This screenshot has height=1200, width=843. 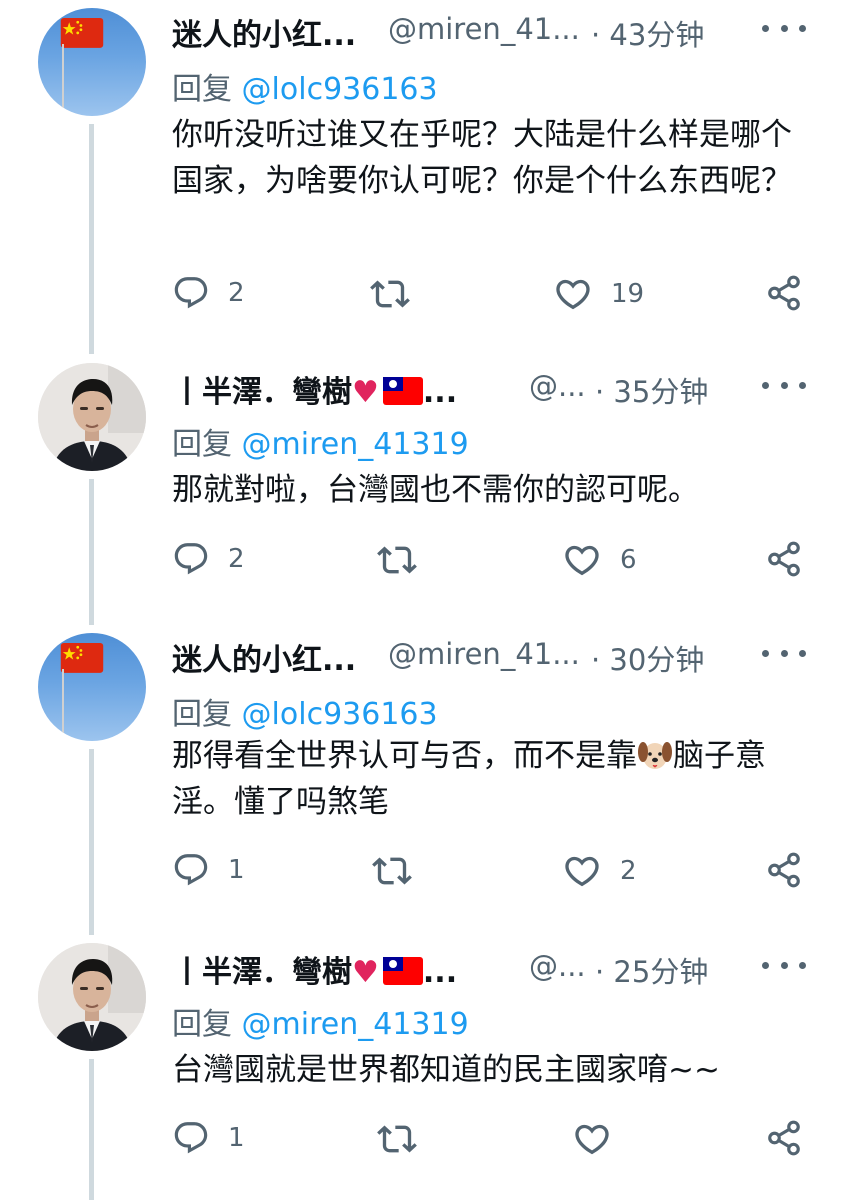 I want to click on like-button: 6, so click(x=599, y=560).